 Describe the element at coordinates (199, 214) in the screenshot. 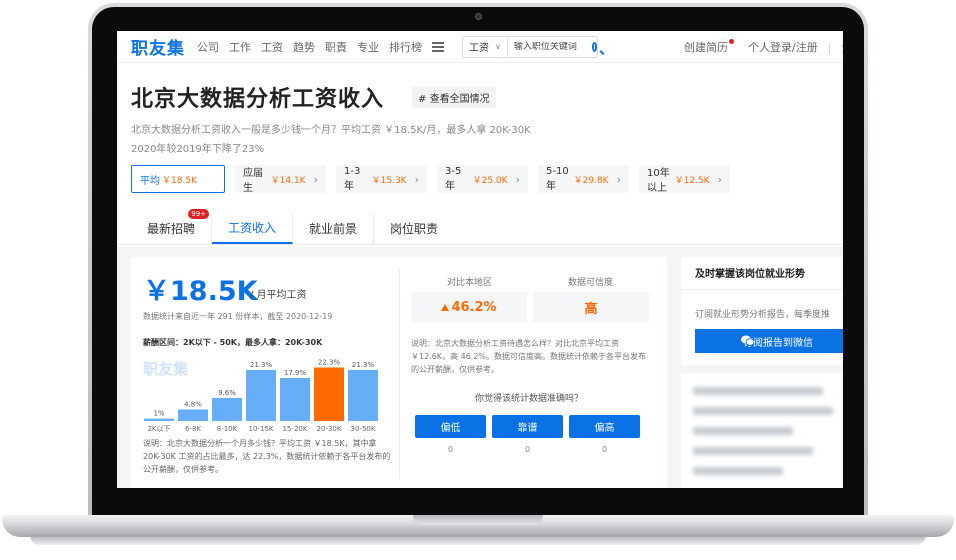

I see `count-badge: 99+` at that location.